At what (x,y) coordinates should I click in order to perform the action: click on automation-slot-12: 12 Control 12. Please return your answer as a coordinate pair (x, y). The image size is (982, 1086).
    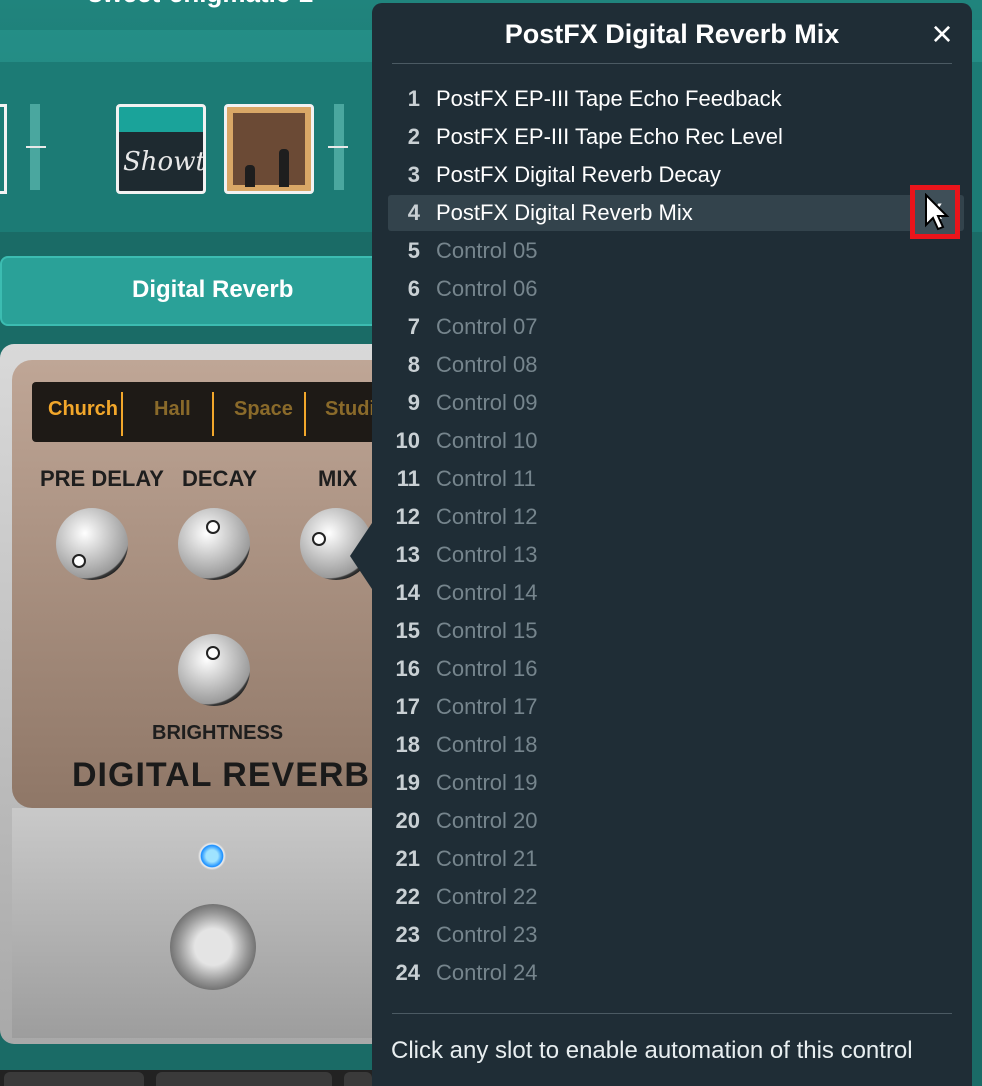
    Looking at the image, I should click on (676, 517).